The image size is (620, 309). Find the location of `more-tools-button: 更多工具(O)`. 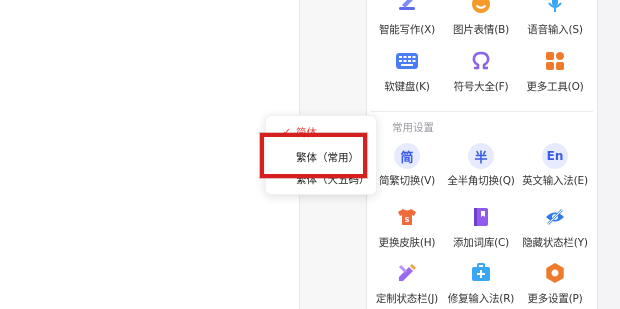

more-tools-button: 更多工具(O) is located at coordinates (555, 77).